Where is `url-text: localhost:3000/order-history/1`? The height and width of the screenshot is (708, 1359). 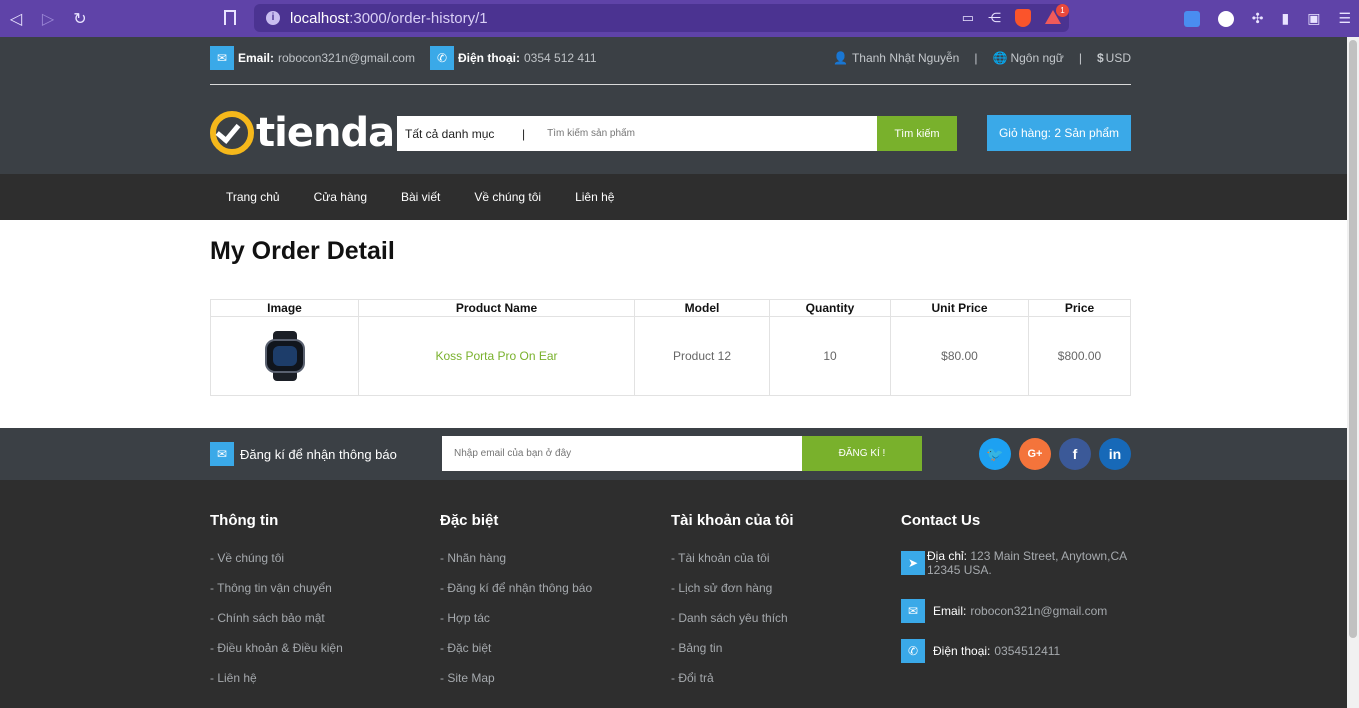 url-text: localhost:3000/order-history/1 is located at coordinates (389, 18).